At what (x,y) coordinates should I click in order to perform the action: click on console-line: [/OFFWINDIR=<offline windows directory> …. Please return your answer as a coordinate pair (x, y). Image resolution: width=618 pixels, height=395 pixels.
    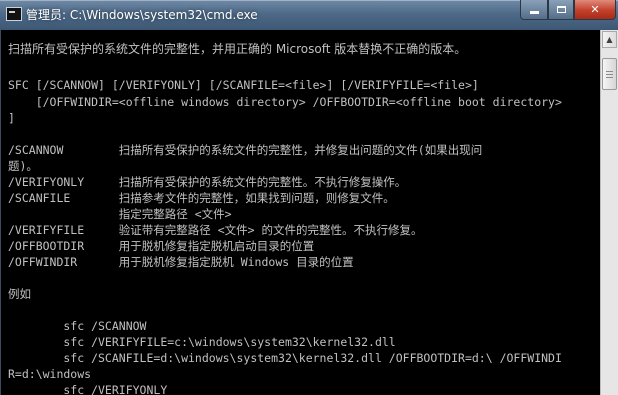
    Looking at the image, I should click on (285, 102).